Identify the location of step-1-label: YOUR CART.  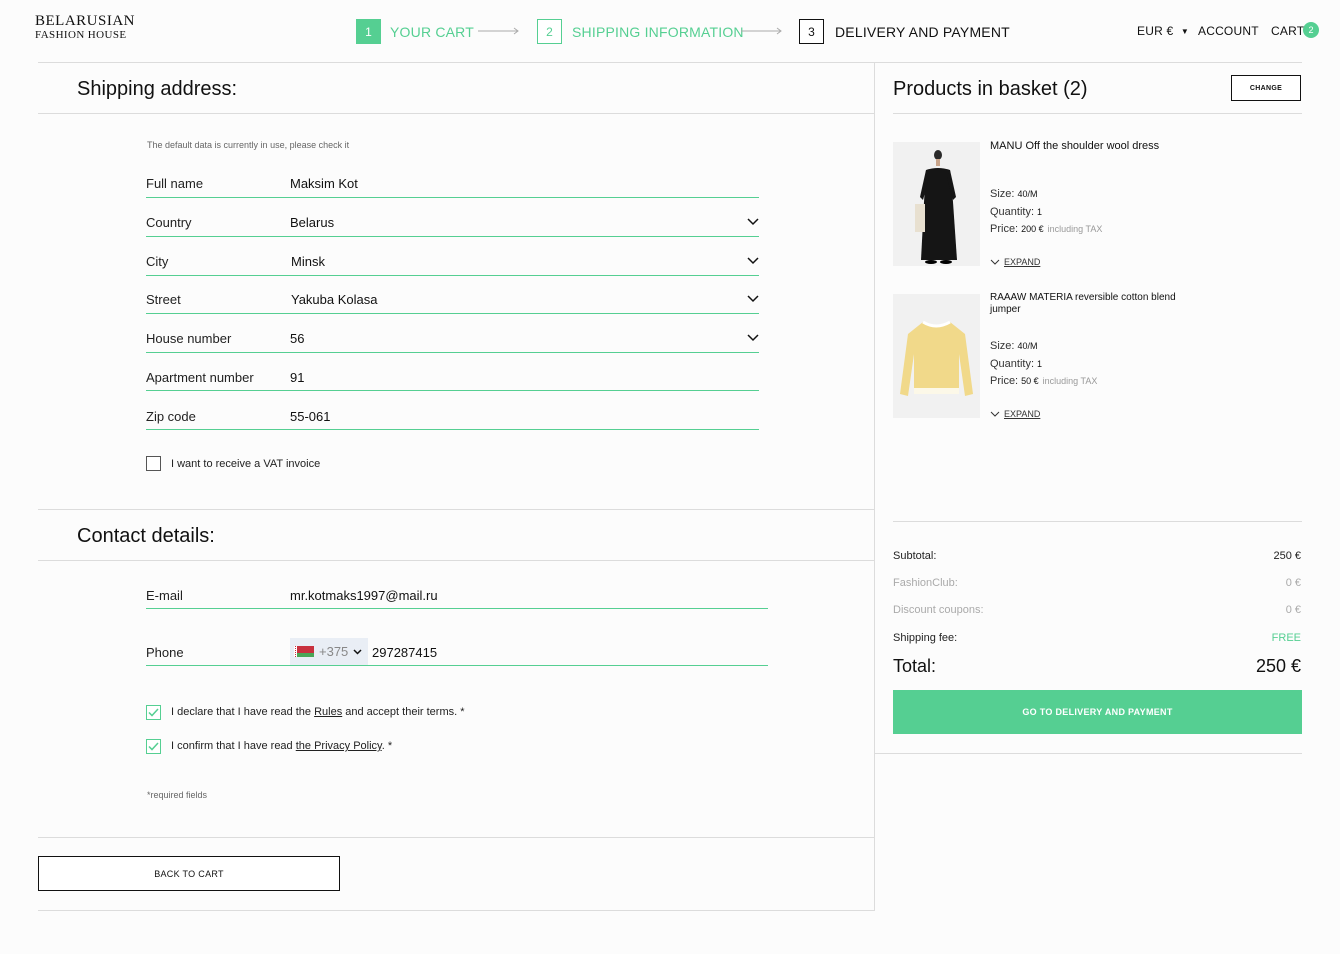
(432, 32).